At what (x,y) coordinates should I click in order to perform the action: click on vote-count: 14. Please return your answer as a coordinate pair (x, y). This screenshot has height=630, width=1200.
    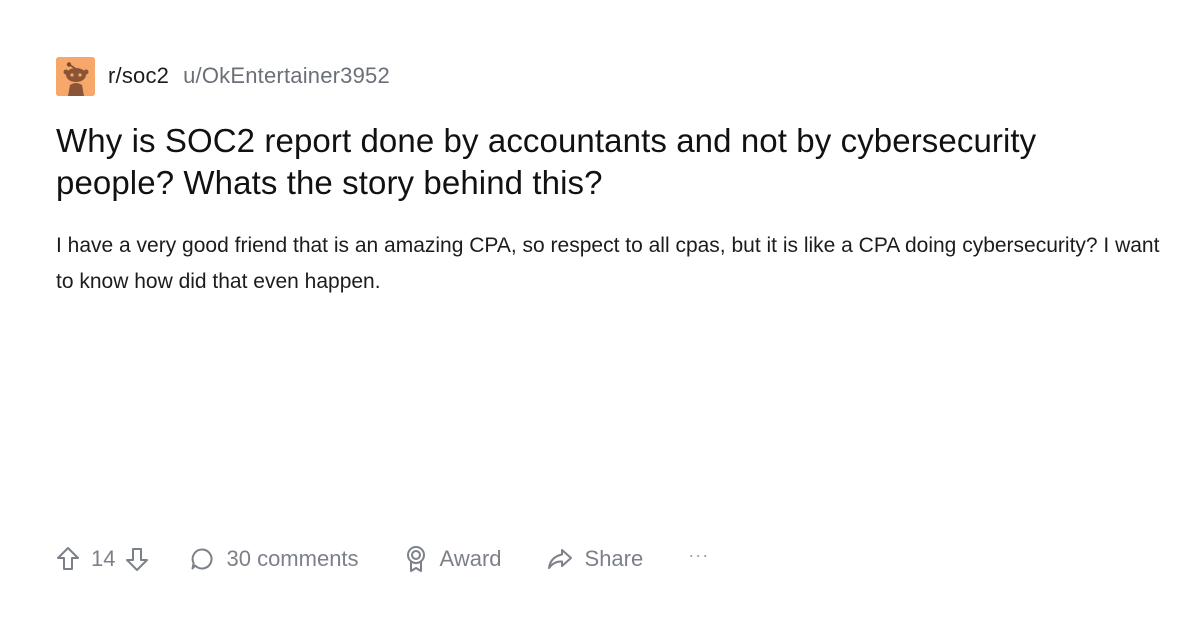
    Looking at the image, I should click on (103, 558).